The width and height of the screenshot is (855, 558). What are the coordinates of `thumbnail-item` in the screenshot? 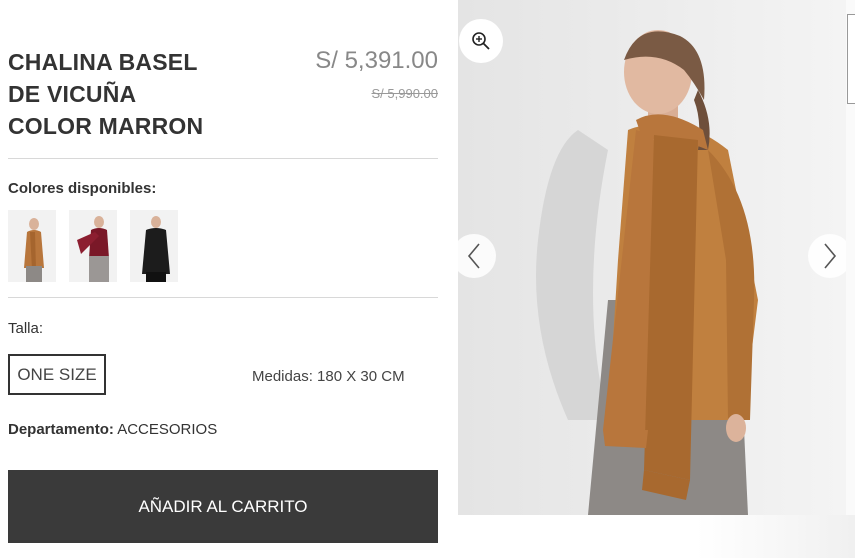 It's located at (851, 59).